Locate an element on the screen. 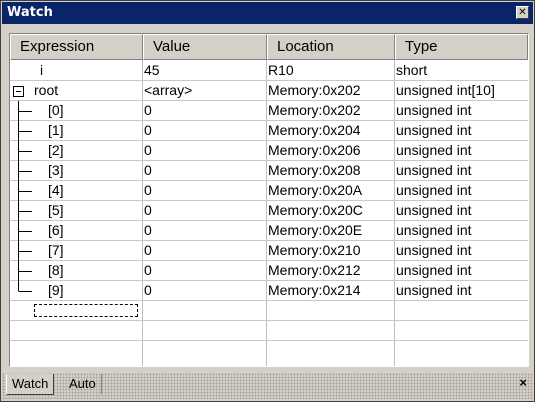  table-row: [6] 0 Memory:0x20E unsigned int is located at coordinates (269, 231).